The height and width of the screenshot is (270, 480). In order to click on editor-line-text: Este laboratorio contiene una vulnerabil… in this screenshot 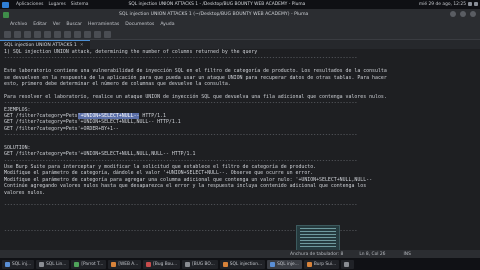, I will do `click(195, 71)`.